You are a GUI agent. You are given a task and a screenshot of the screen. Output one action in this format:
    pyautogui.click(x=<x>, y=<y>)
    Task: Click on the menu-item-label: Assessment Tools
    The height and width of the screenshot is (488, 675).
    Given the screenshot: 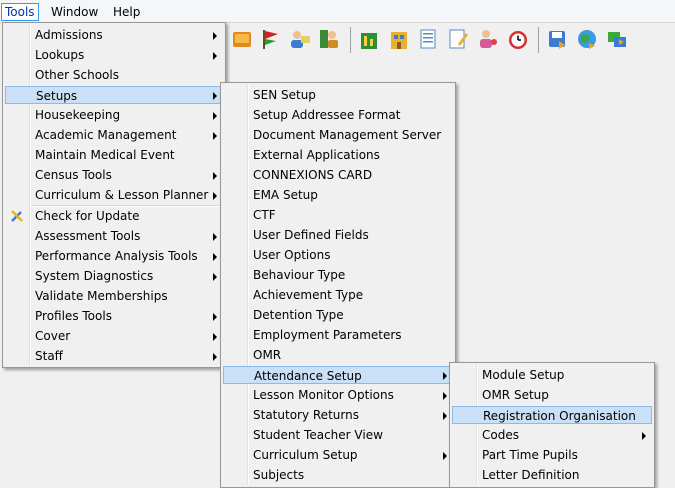 What is the action you would take?
    pyautogui.click(x=88, y=236)
    